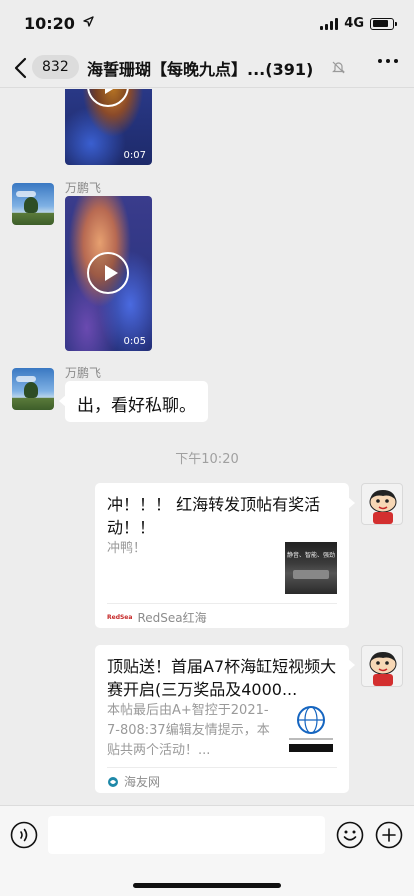  What do you see at coordinates (49, 23) in the screenshot?
I see `status-time: 10:20` at bounding box center [49, 23].